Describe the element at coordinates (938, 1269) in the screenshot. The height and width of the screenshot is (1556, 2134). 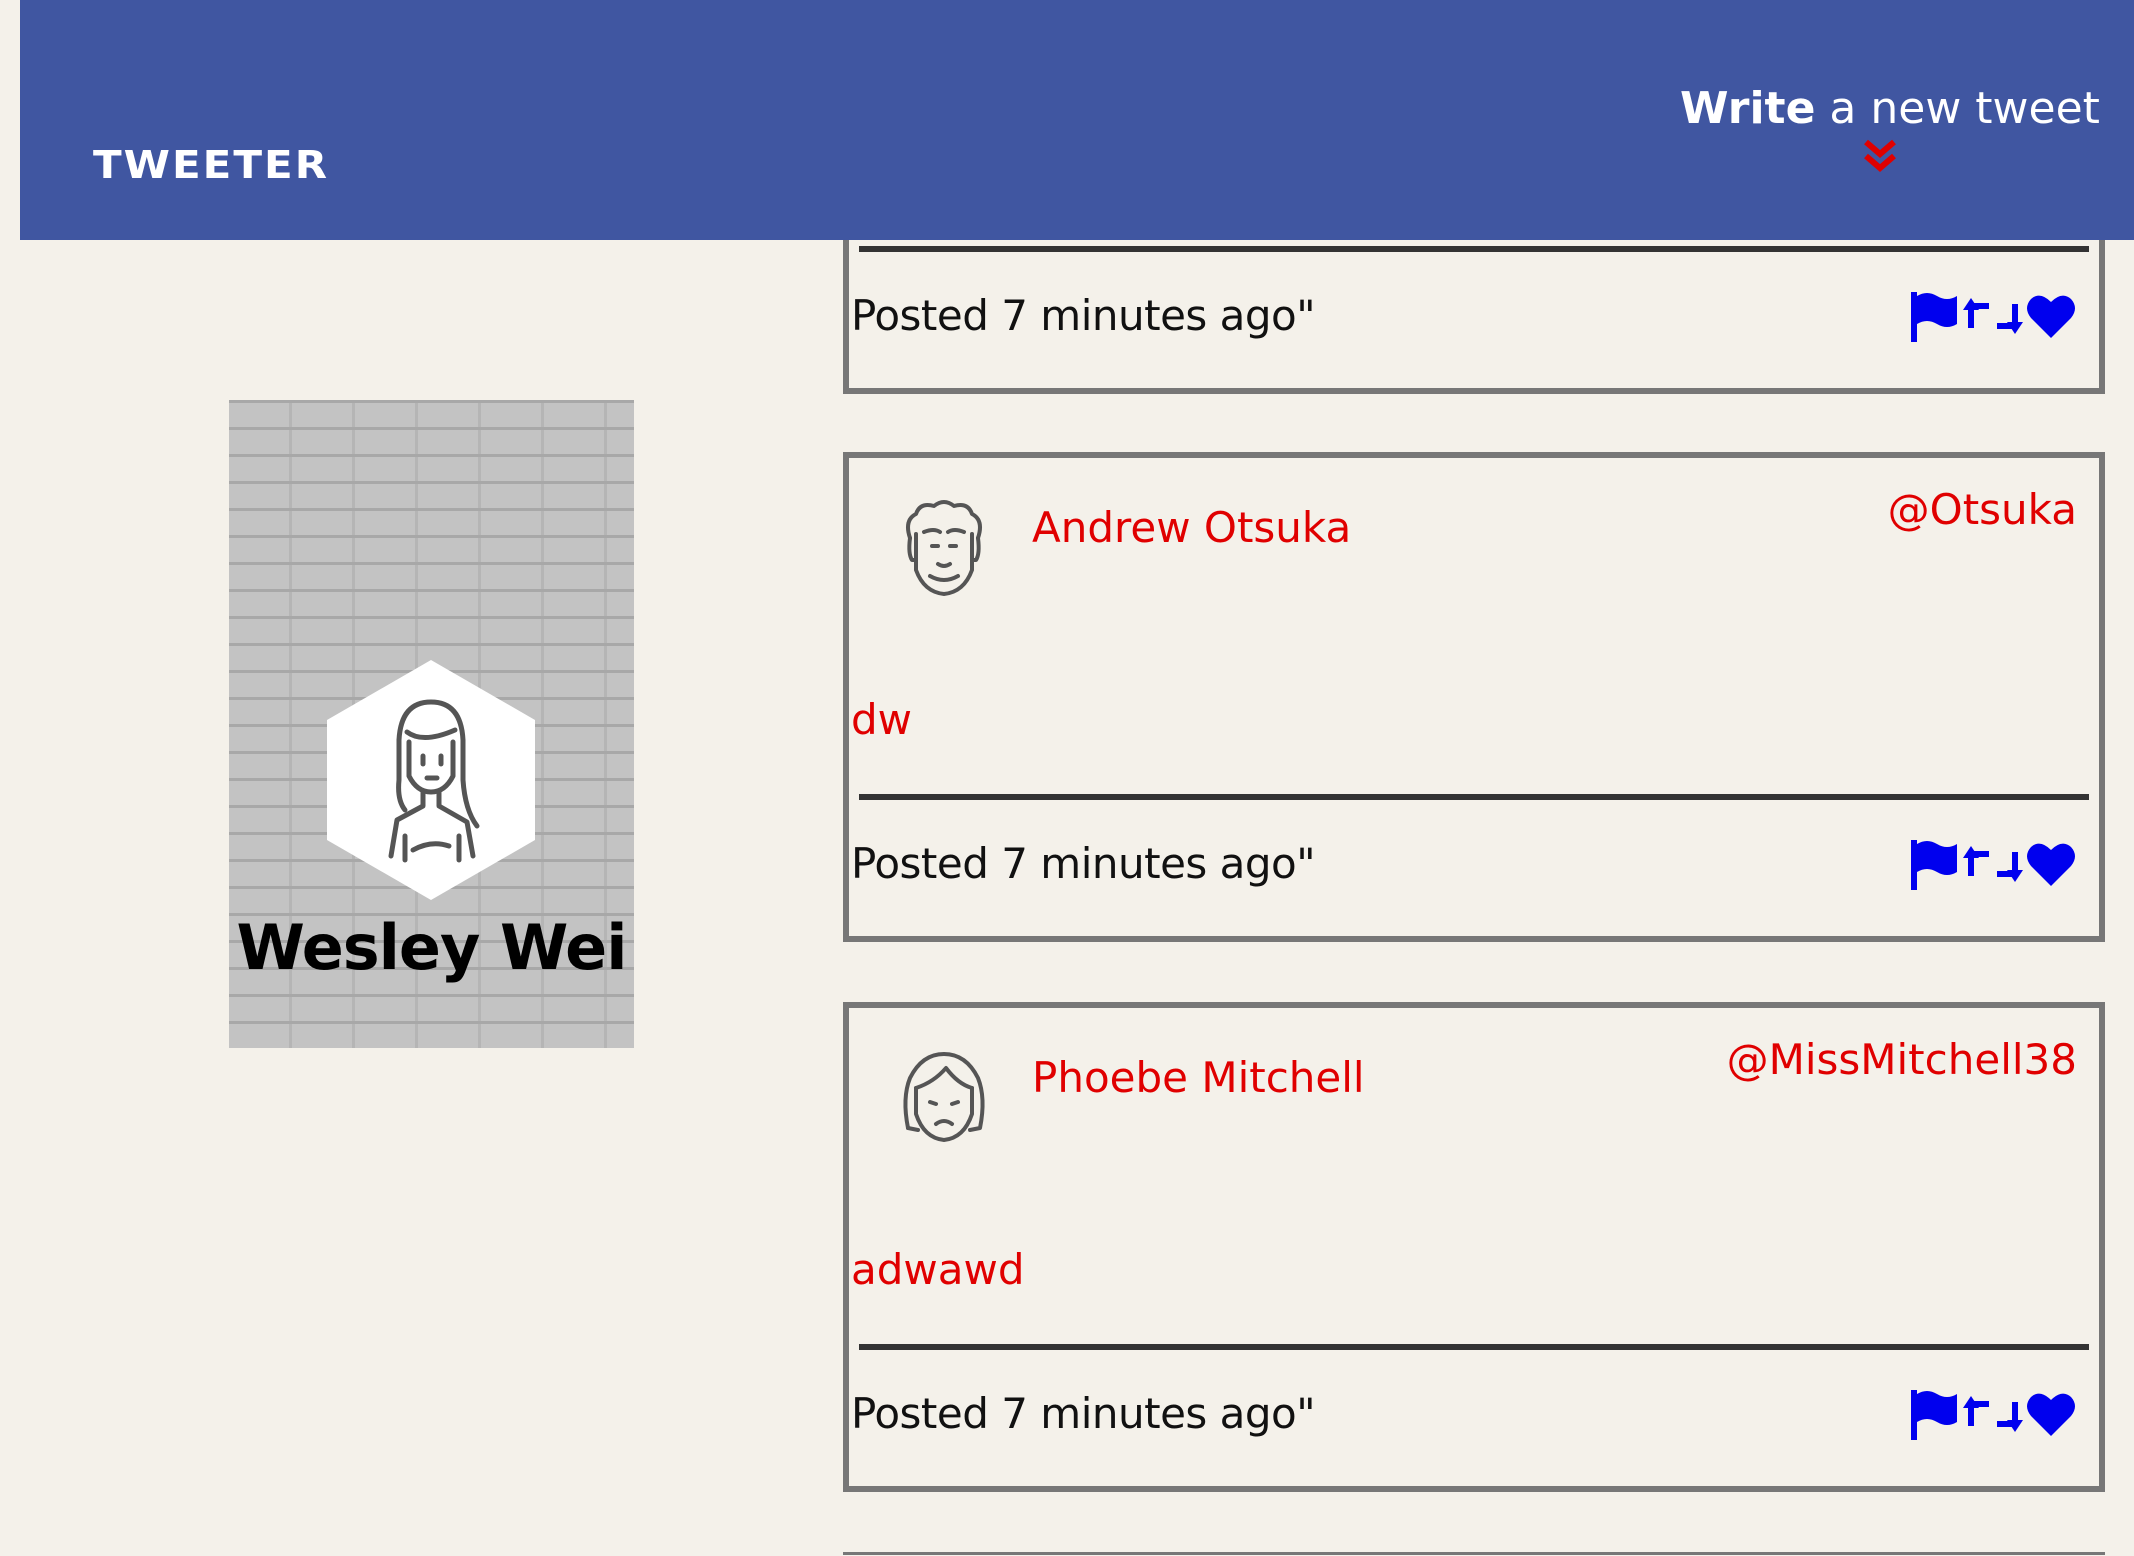
I see `tweet-content: adwawd` at that location.